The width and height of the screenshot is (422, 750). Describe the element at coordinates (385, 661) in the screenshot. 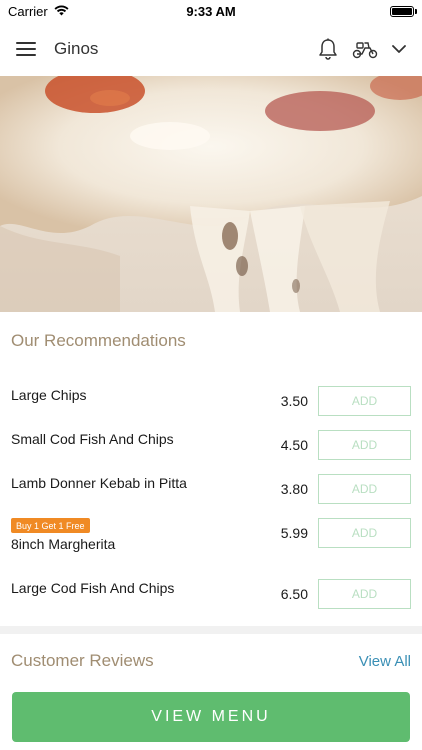

I see `view-all-link: View All` at that location.